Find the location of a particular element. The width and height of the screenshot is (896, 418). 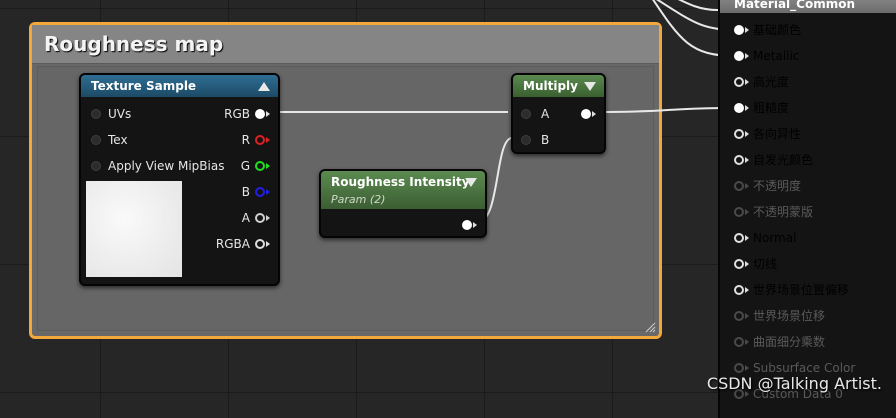

multiply-output is located at coordinates (586, 114).